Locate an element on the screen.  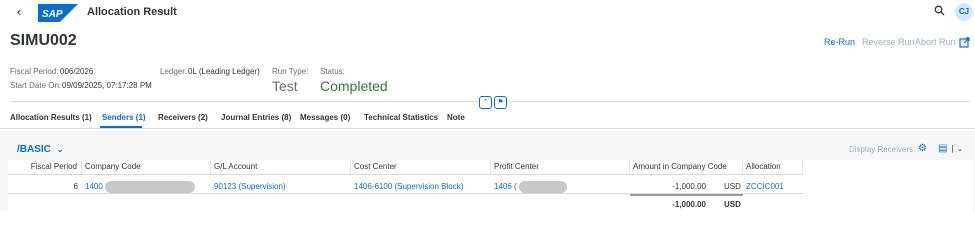
fiscal-period-label: Fiscal Period: is located at coordinates (34, 71).